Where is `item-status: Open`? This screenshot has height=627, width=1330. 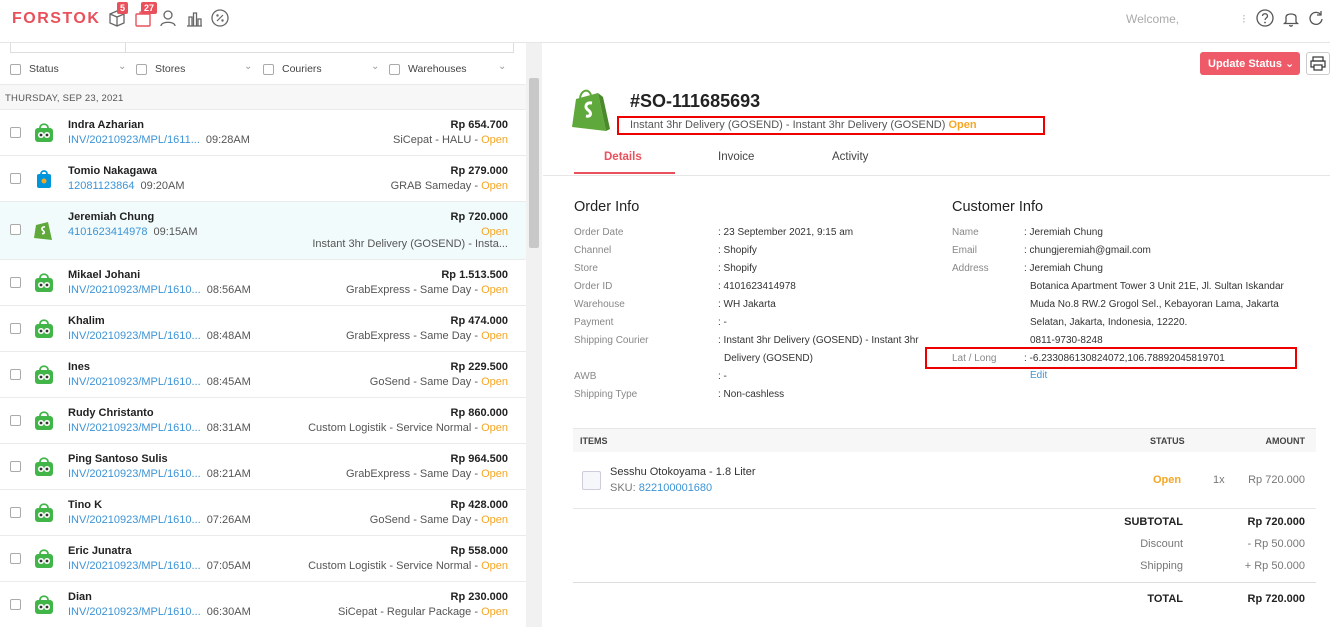
item-status: Open is located at coordinates (1167, 480).